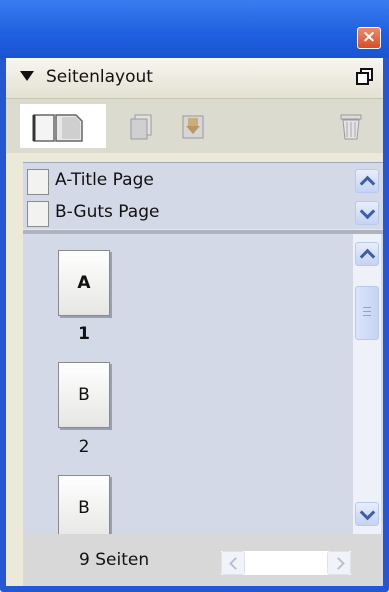  I want to click on pages-vertical-scrollbar, so click(367, 384).